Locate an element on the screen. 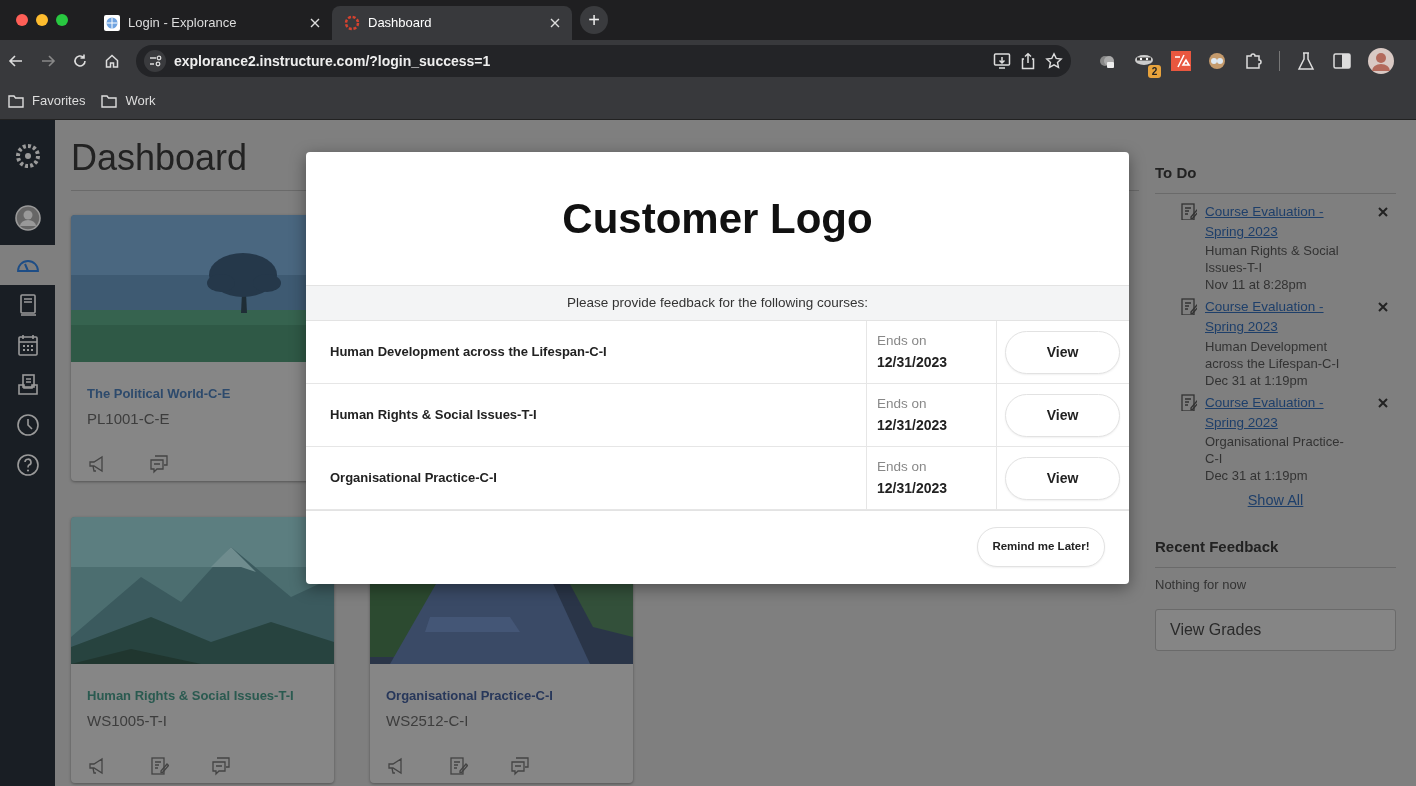 This screenshot has height=786, width=1416. course-code: WS2512-C-I is located at coordinates (428, 720).